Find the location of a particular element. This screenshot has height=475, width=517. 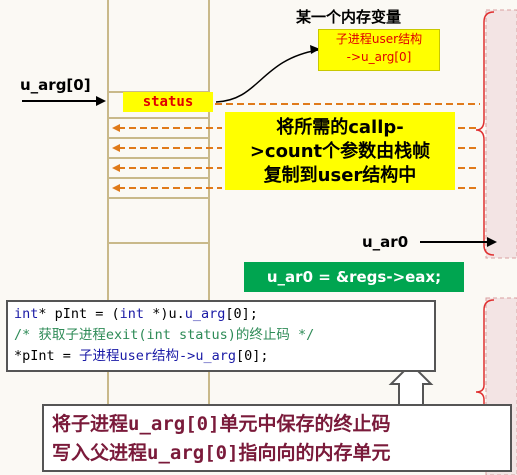

u-ar0-assignment: u_ar0 = &regs->eax; is located at coordinates (354, 277).